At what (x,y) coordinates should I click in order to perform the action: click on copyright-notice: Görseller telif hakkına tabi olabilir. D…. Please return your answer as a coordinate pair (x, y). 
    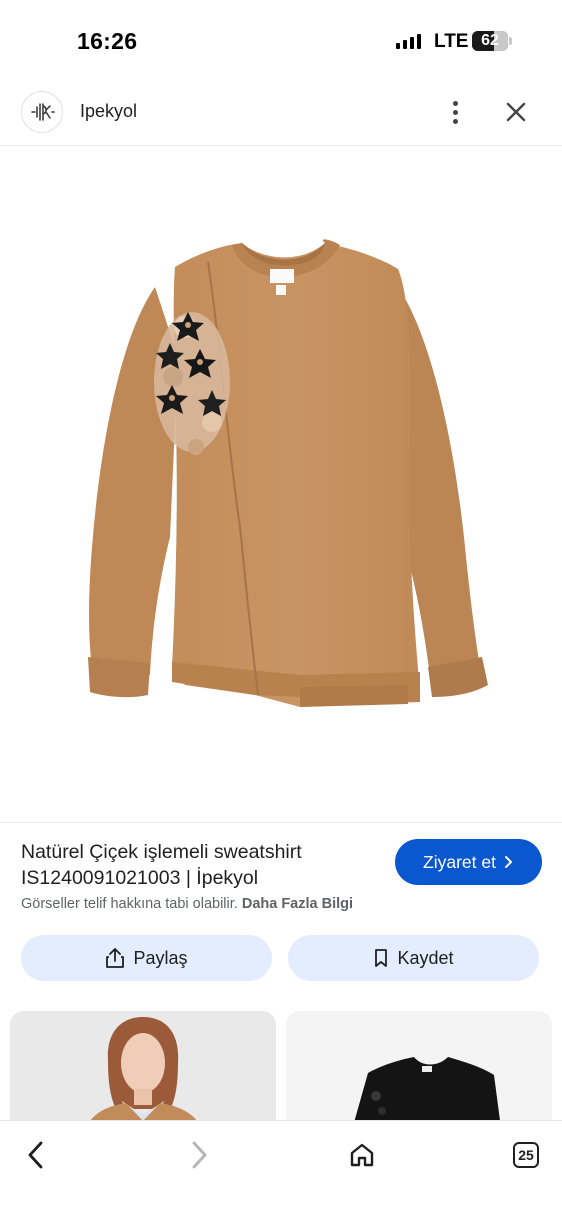
    Looking at the image, I should click on (187, 904).